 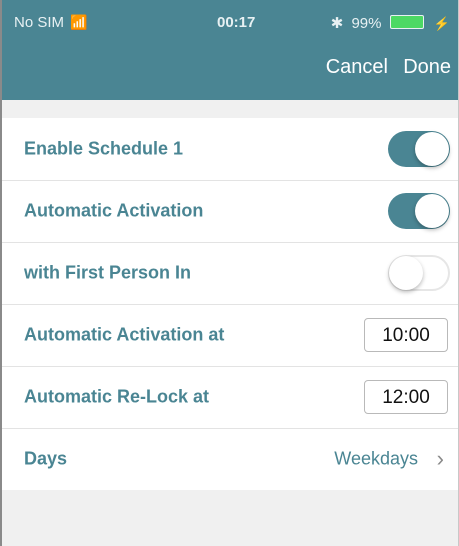 What do you see at coordinates (441, 23) in the screenshot?
I see `charging-icon: ⚡` at bounding box center [441, 23].